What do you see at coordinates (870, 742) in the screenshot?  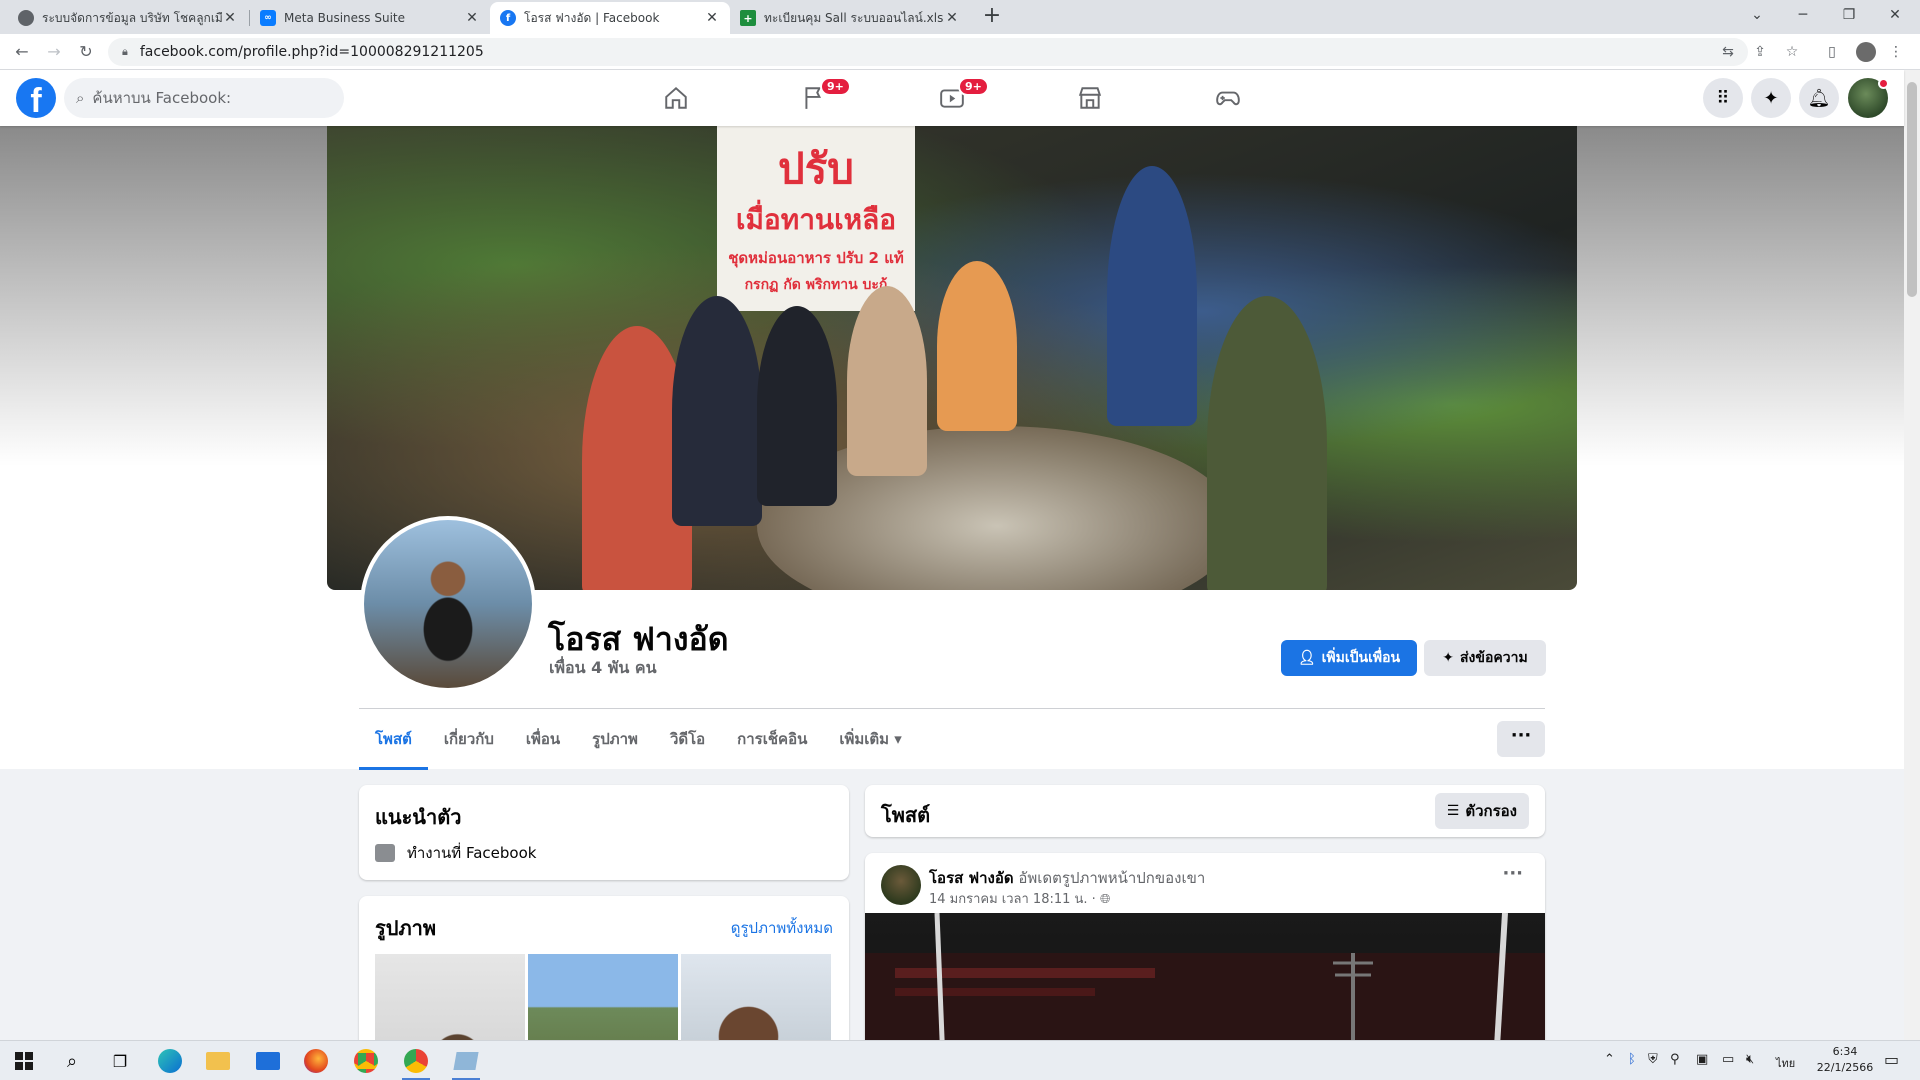 I see `tab-more: เพิ่มเติม ▾` at bounding box center [870, 742].